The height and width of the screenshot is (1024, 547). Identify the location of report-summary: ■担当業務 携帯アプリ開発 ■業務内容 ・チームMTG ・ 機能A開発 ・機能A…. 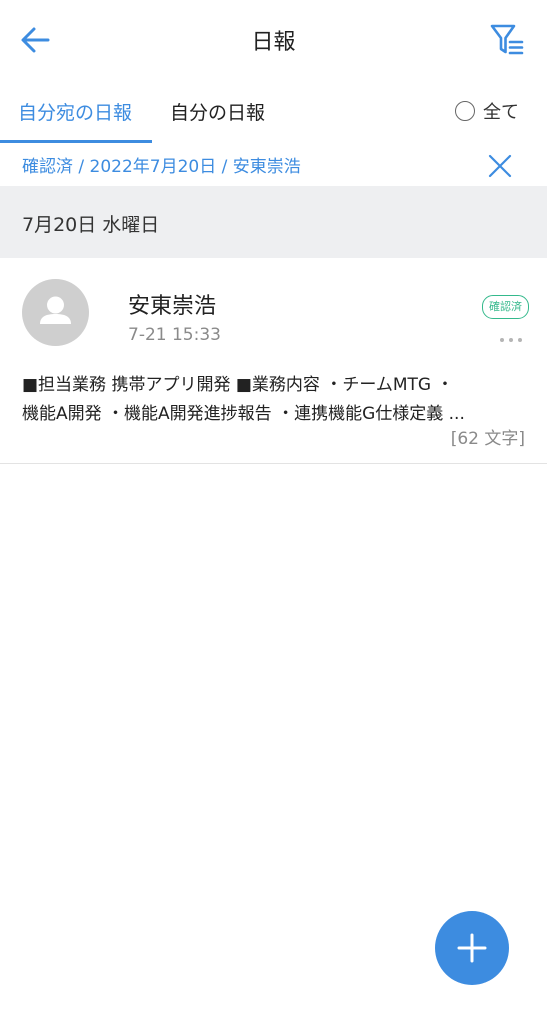
(275, 400).